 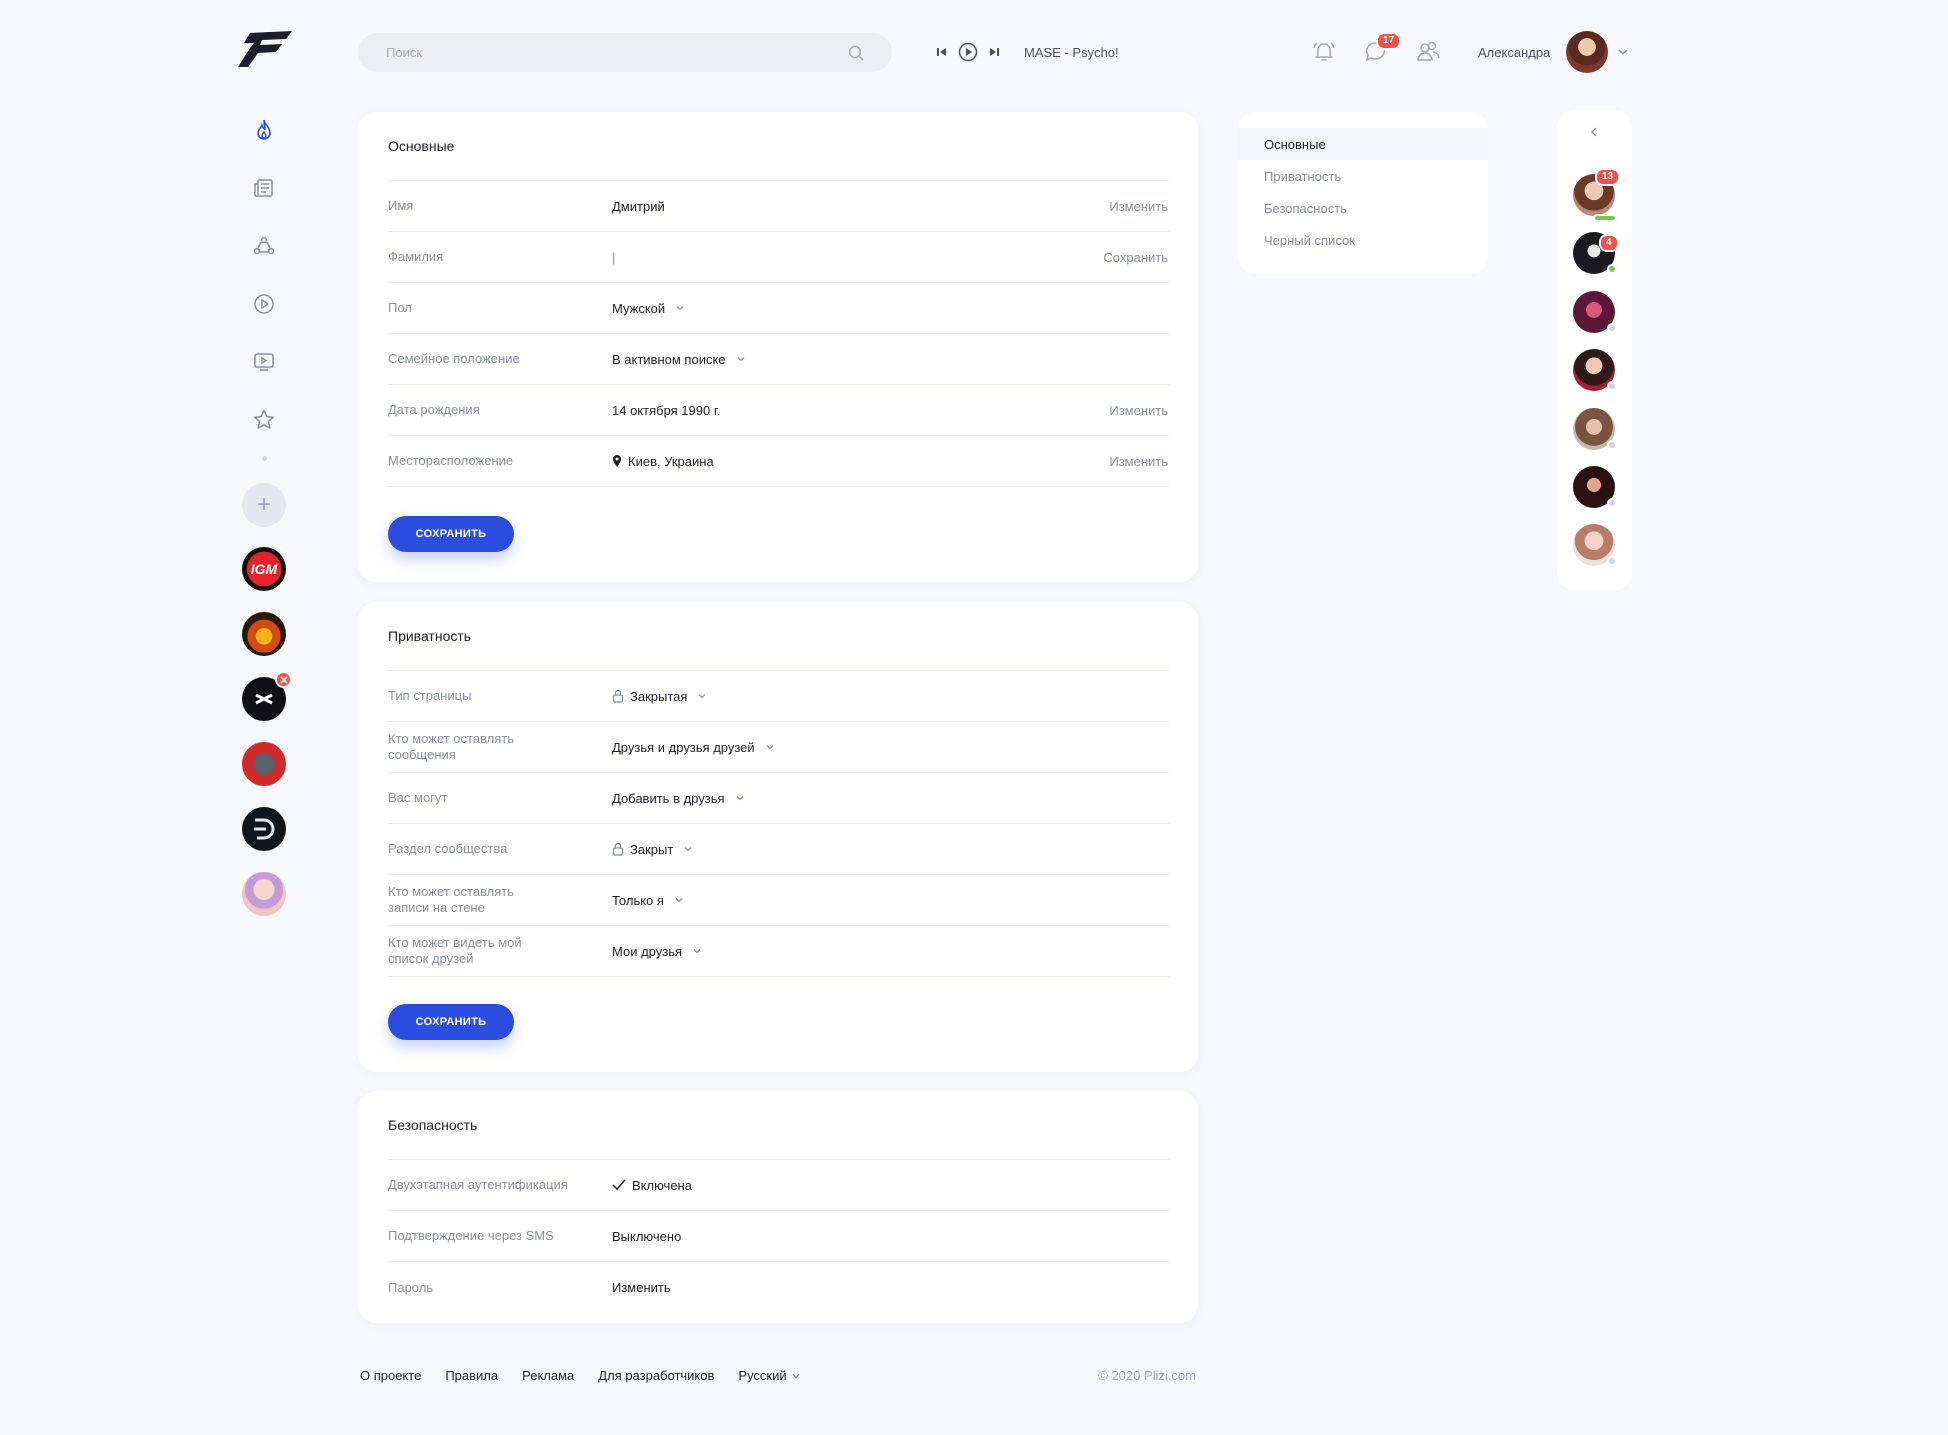 I want to click on change-password-link: Изменить, so click(x=641, y=1287).